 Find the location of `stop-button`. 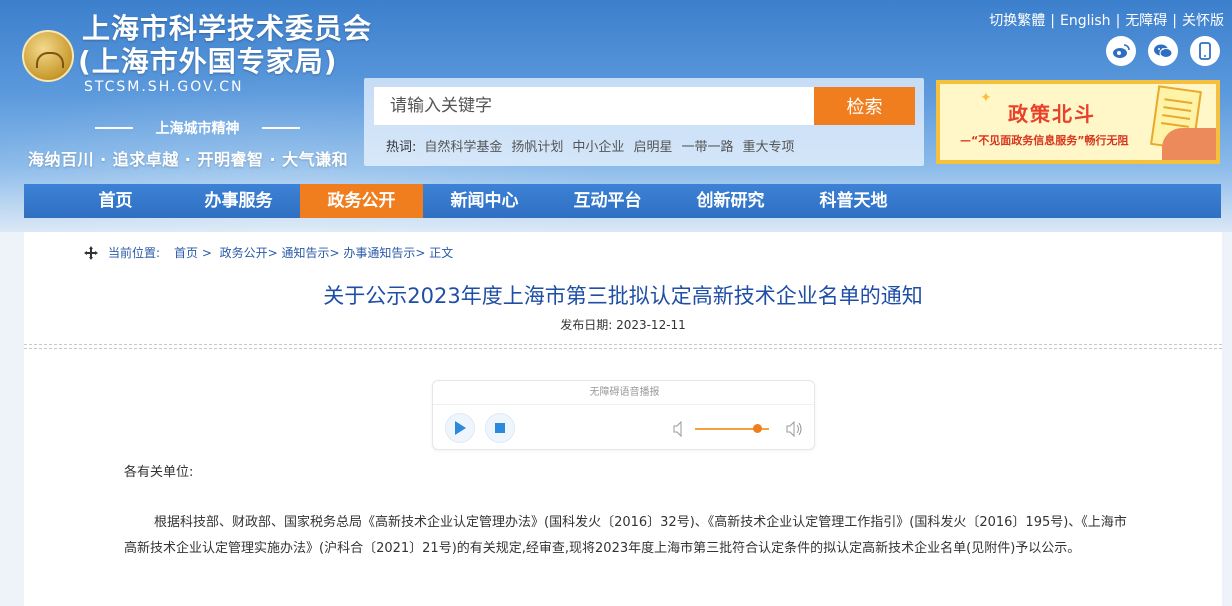

stop-button is located at coordinates (500, 428).